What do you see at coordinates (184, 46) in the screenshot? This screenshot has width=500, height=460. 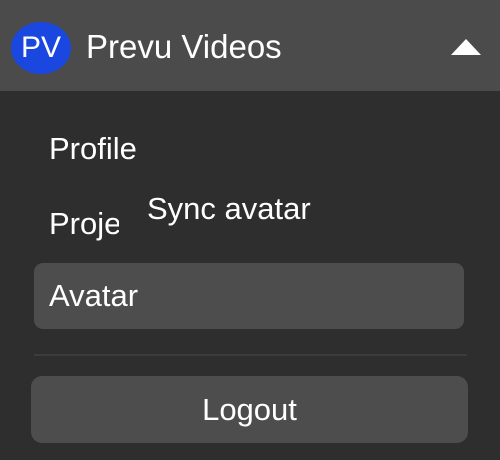 I see `app-title: Prevu Videos` at bounding box center [184, 46].